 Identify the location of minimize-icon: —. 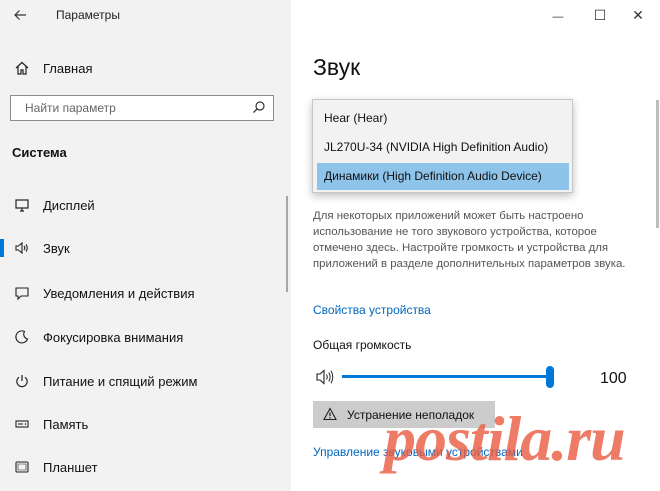
(558, 17).